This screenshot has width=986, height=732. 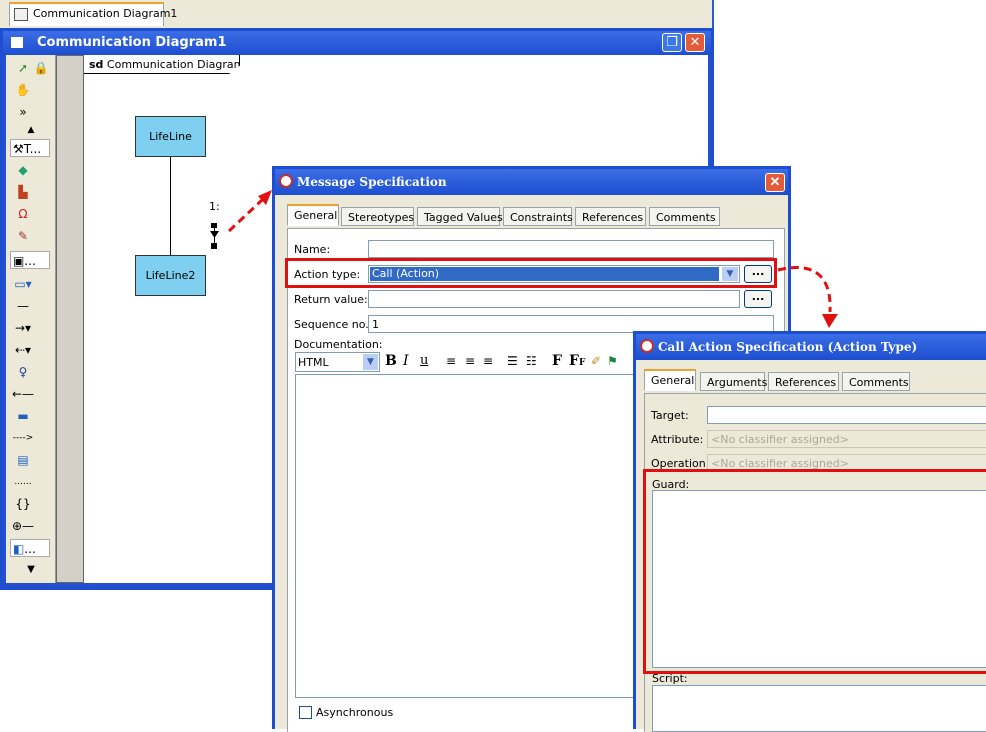 What do you see at coordinates (532, 259) in the screenshot?
I see `callout-arrows` at bounding box center [532, 259].